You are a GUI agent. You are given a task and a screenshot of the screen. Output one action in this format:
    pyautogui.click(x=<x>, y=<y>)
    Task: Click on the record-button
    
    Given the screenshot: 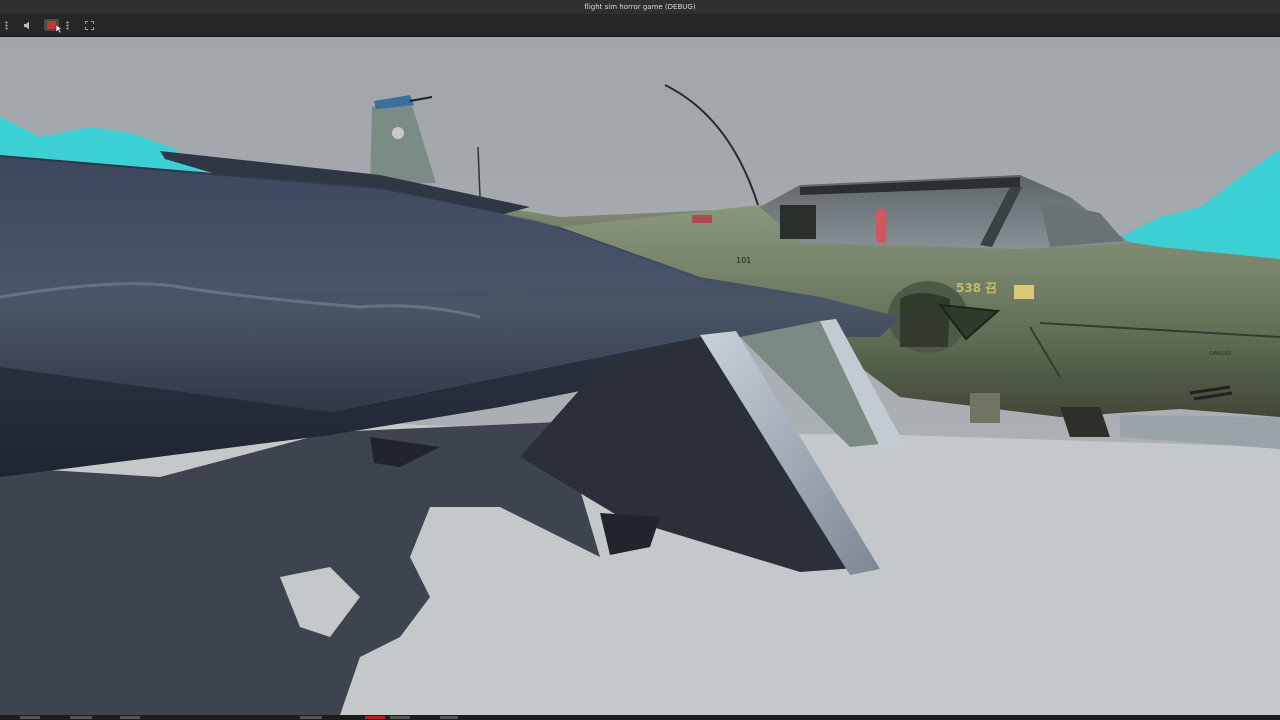 What is the action you would take?
    pyautogui.click(x=53, y=25)
    